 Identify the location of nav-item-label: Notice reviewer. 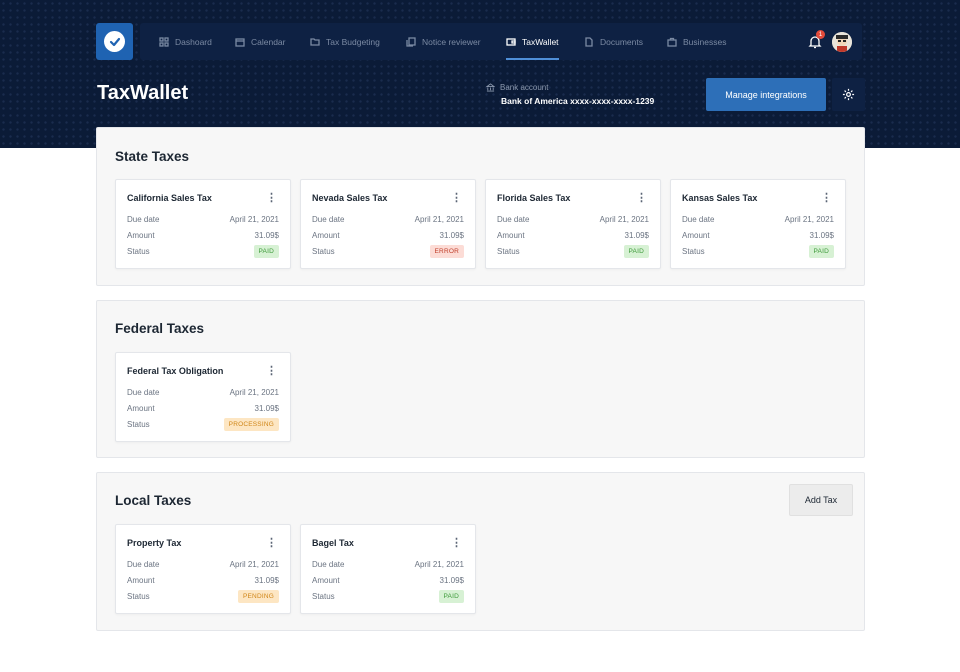
(451, 41).